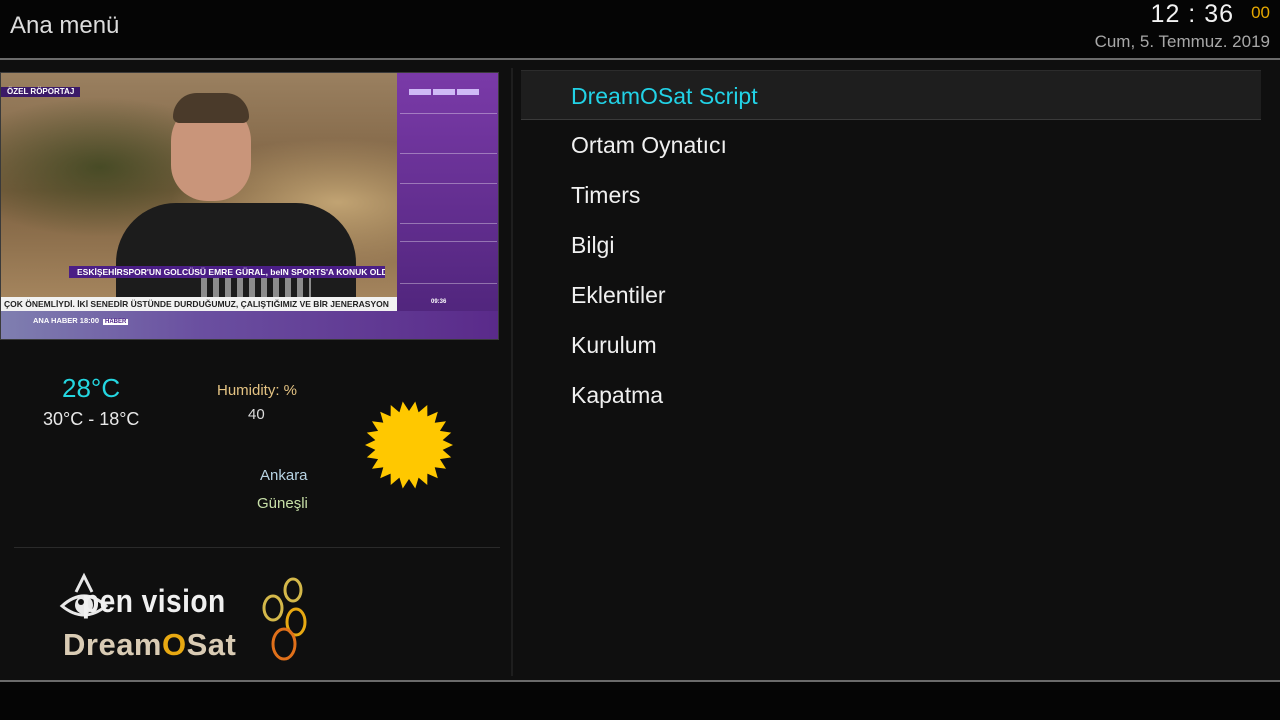  Describe the element at coordinates (211, 108) in the screenshot. I see `preview-person-hair` at that location.